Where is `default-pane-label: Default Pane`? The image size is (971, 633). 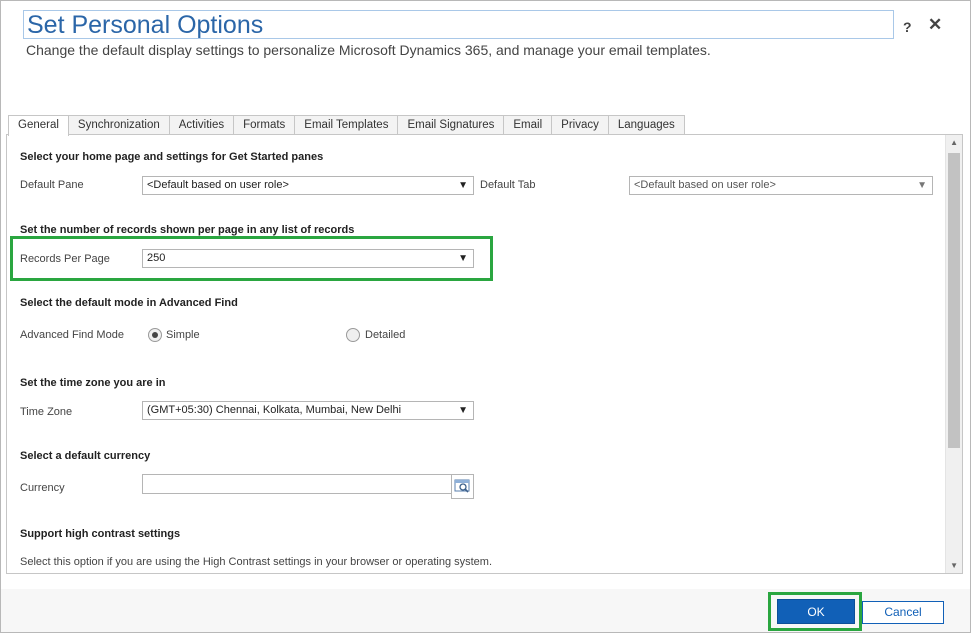 default-pane-label: Default Pane is located at coordinates (52, 185).